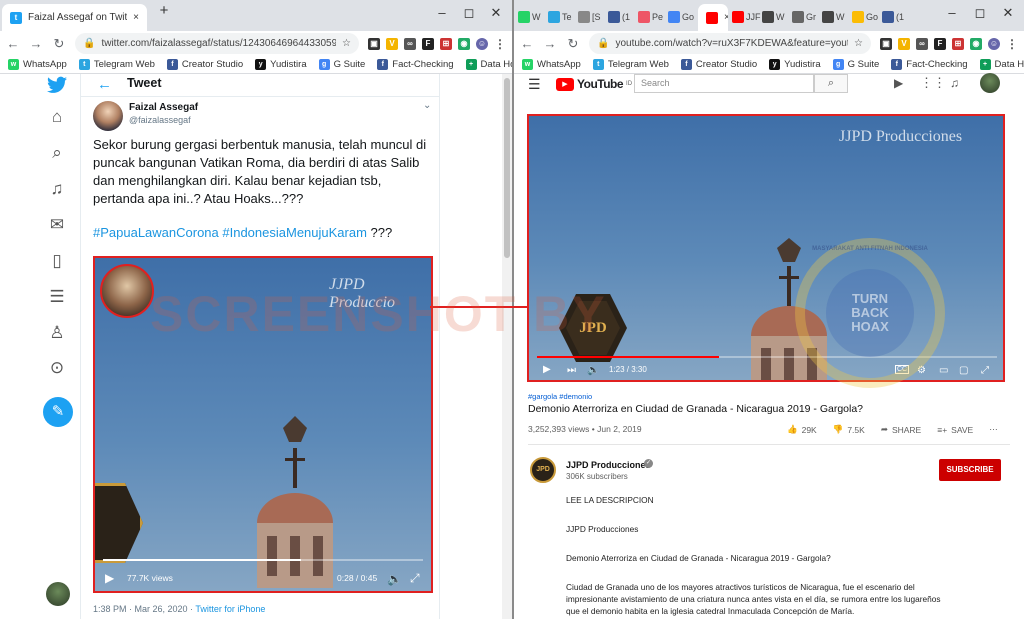  Describe the element at coordinates (204, 64) in the screenshot. I see `bookmark-item: f Creator Studio` at that location.